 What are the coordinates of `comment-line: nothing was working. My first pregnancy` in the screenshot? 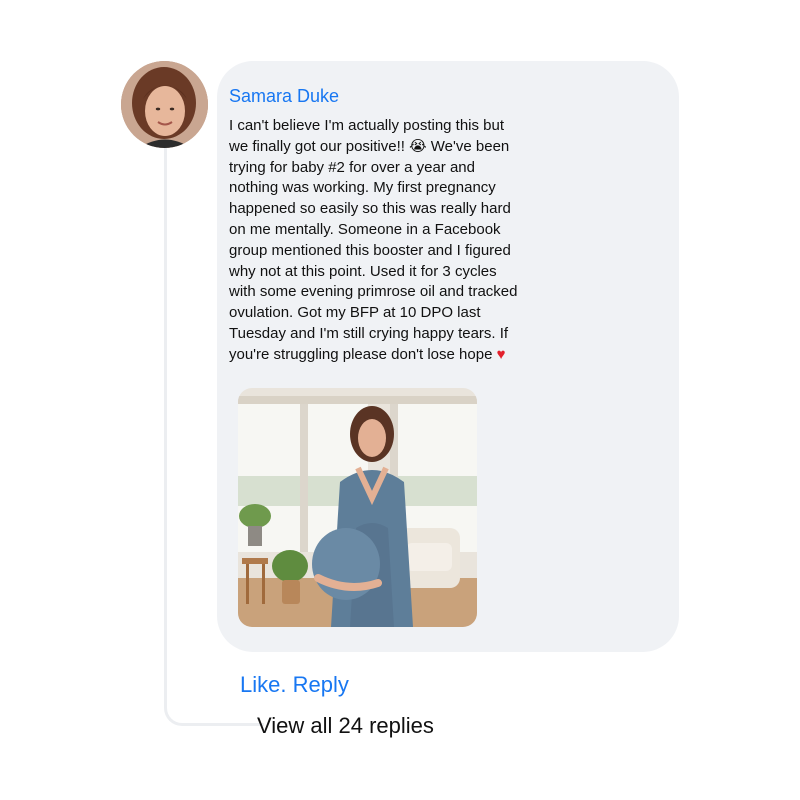 It's located at (362, 188).